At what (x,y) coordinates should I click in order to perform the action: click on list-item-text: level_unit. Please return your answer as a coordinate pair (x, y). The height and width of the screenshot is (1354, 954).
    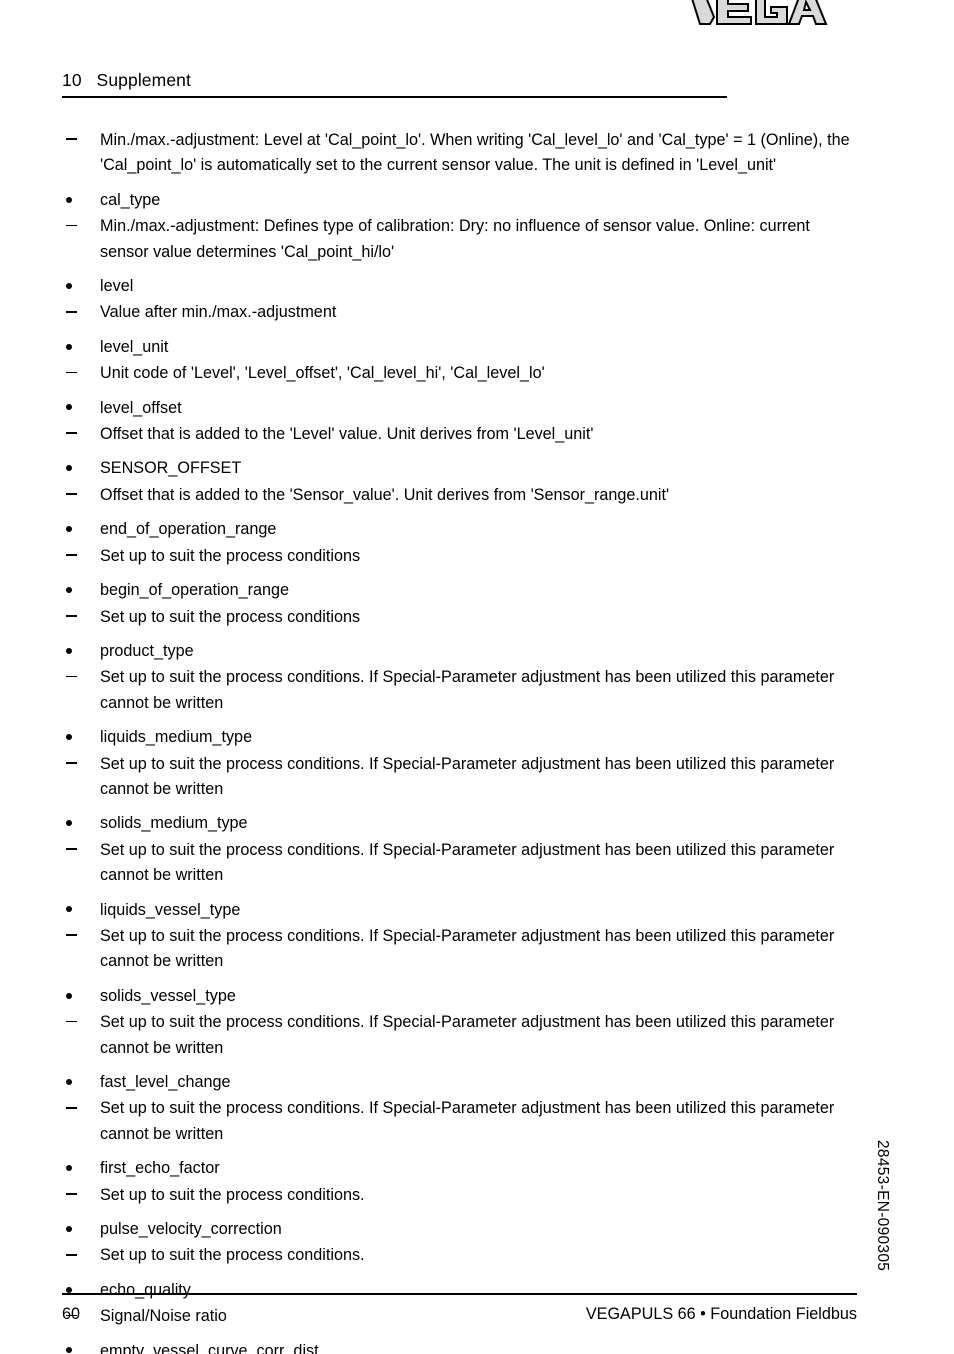
    Looking at the image, I should click on (134, 346).